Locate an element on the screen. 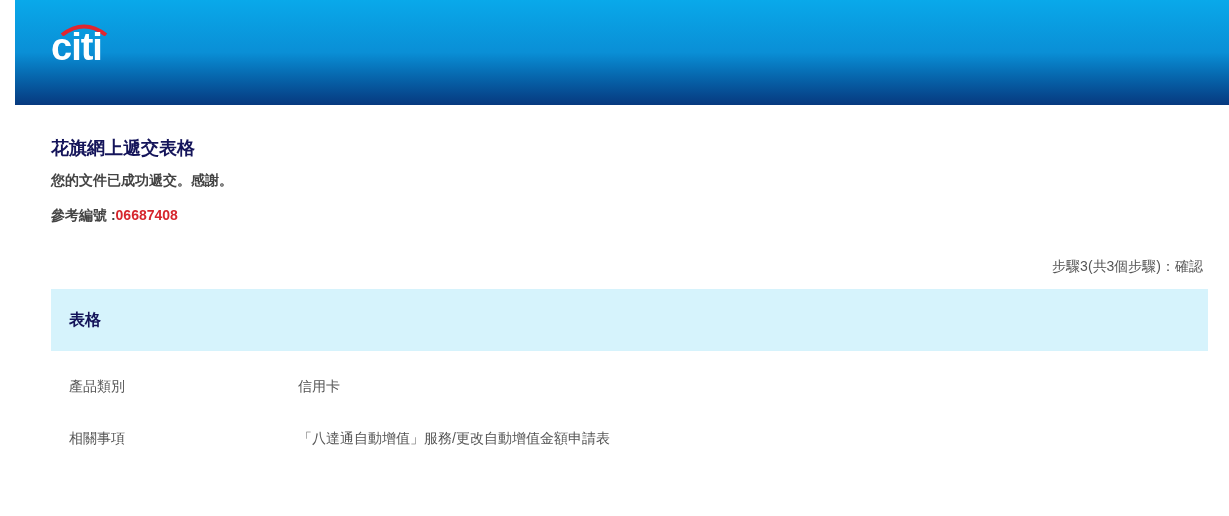  reference-label: 參考編號 : is located at coordinates (83, 215).